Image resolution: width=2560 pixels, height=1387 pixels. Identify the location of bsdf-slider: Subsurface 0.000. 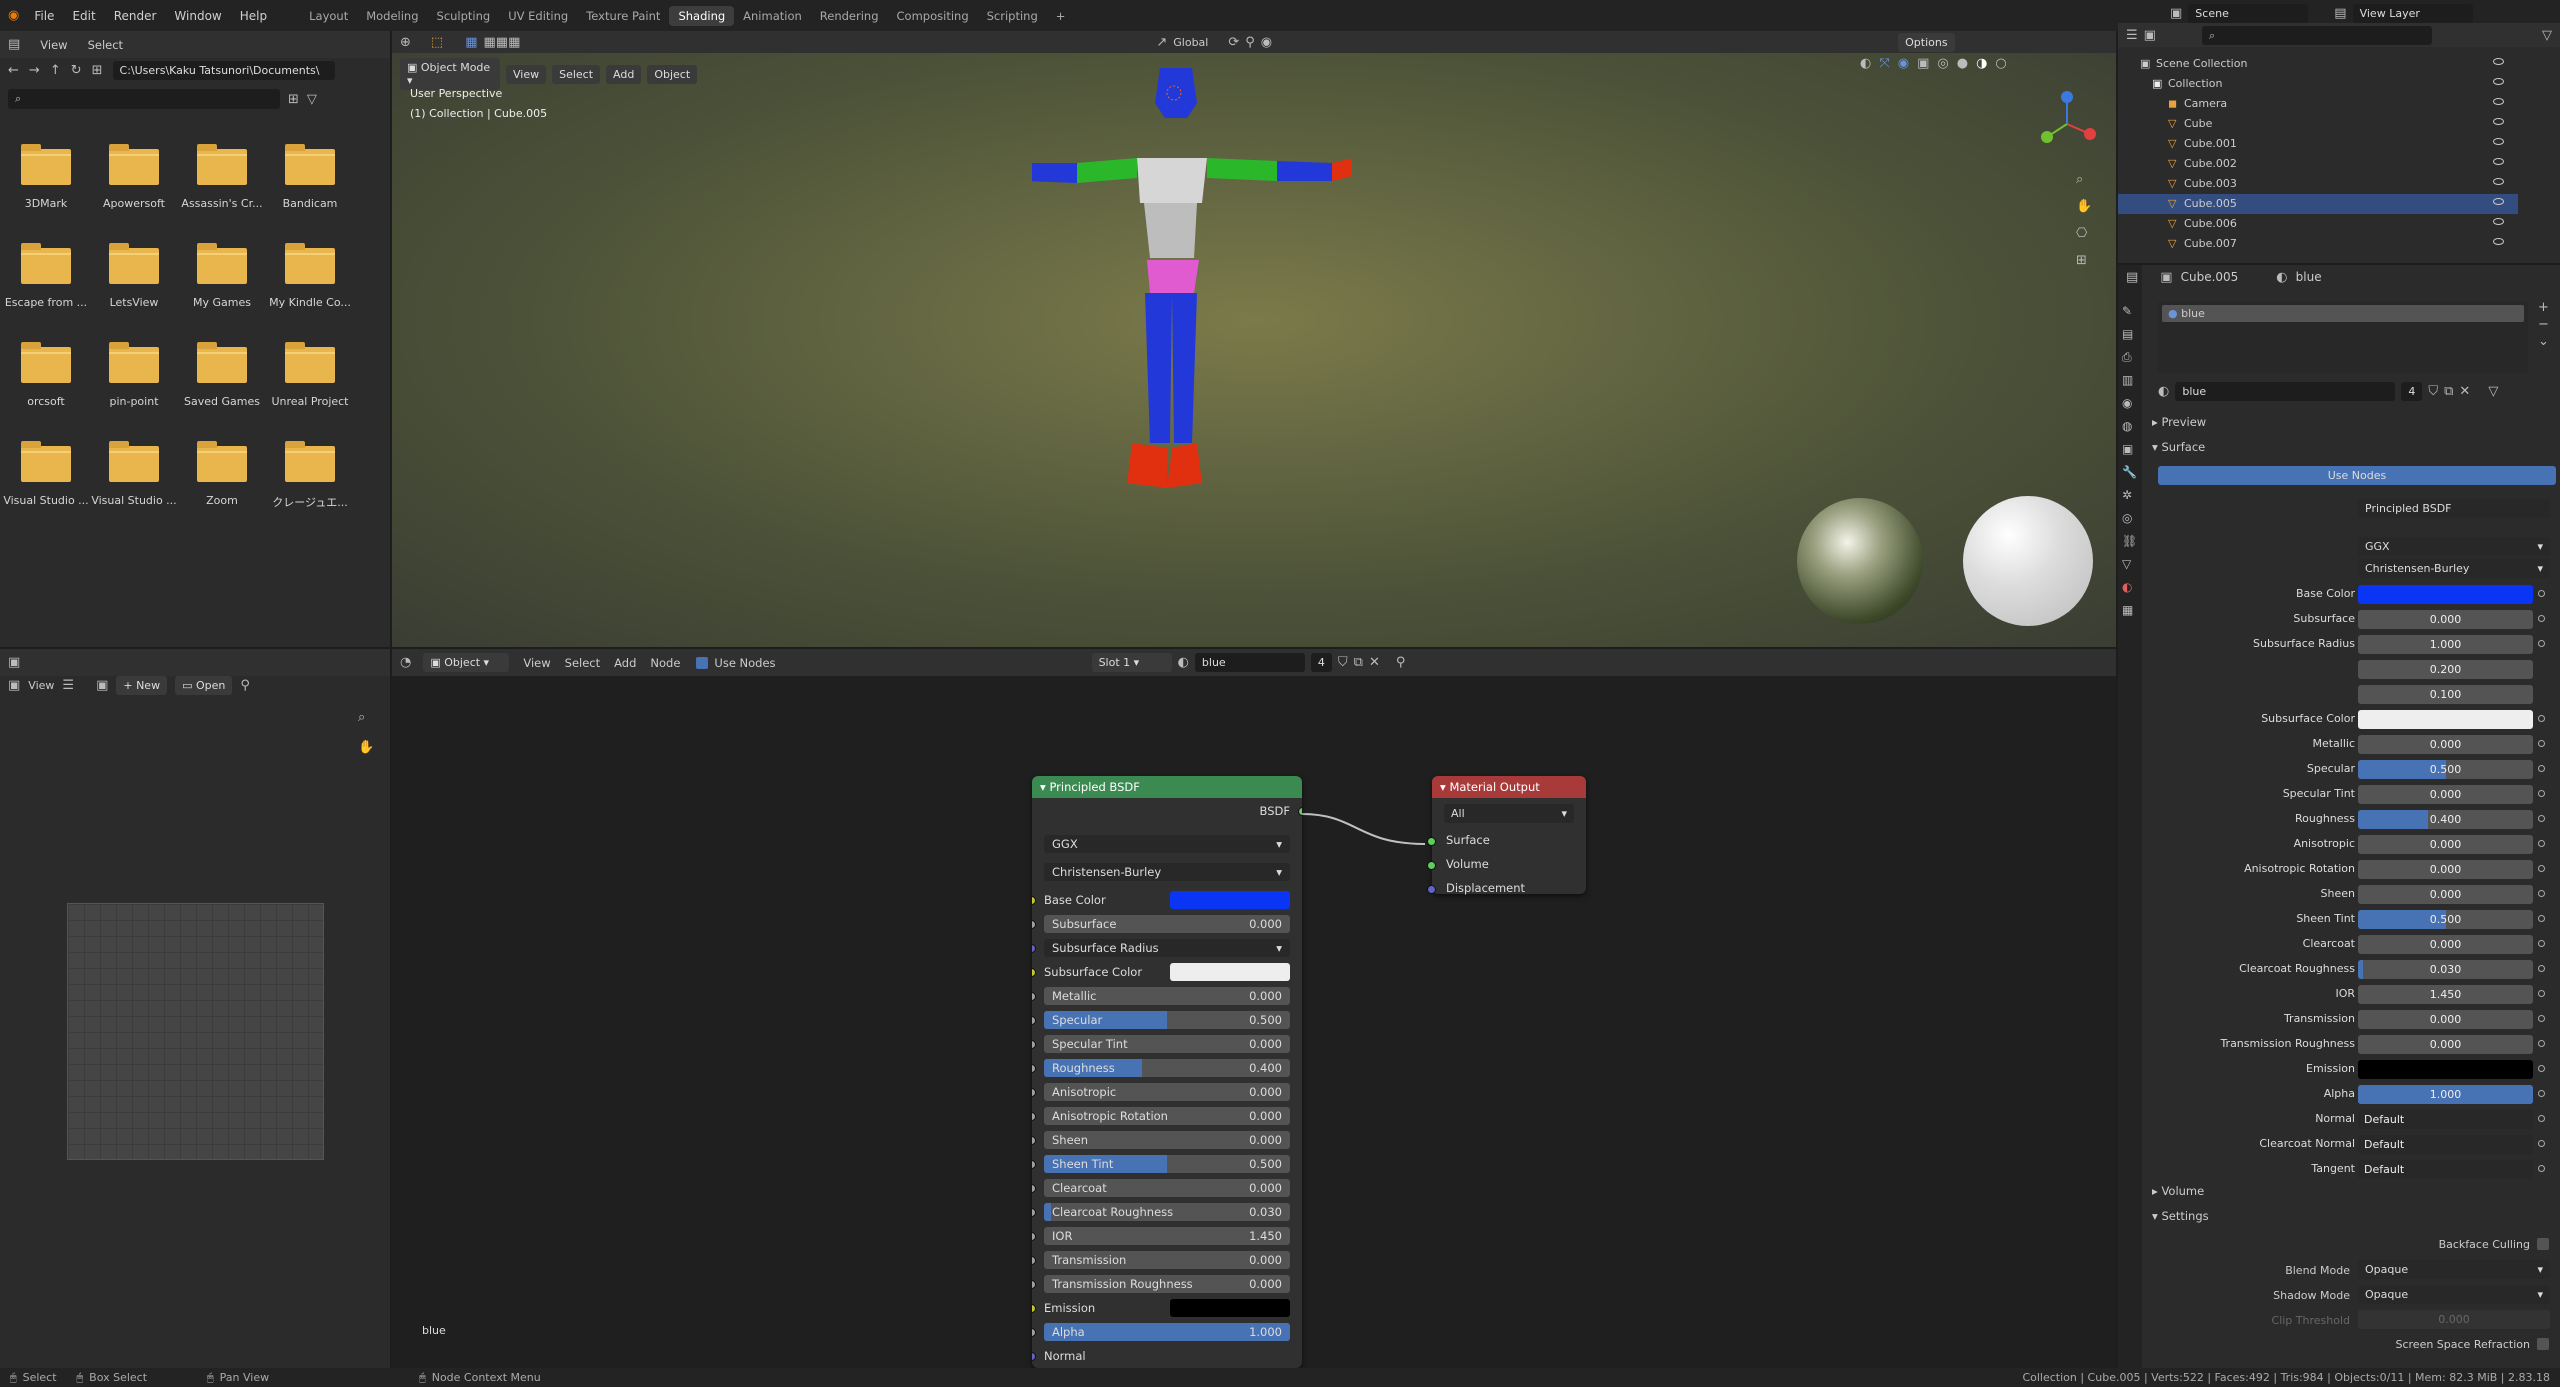
(1167, 924).